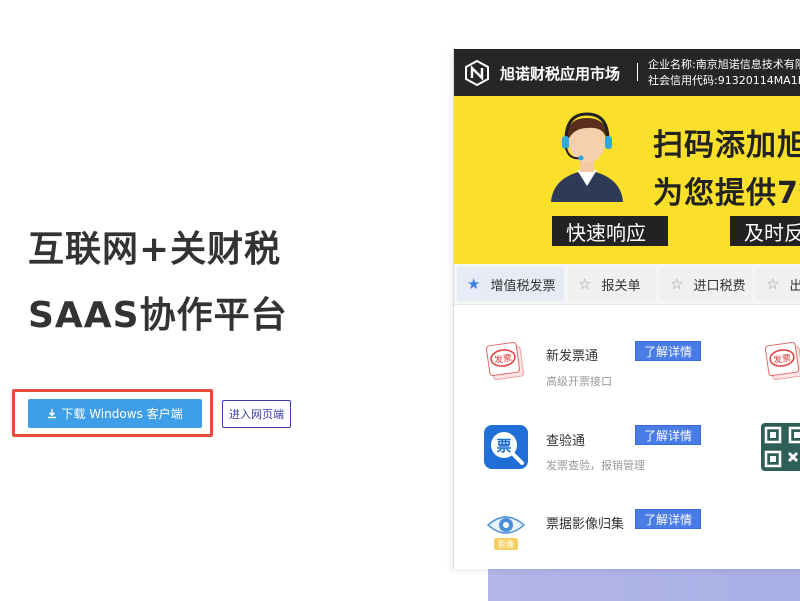 Image resolution: width=800 pixels, height=601 pixels. Describe the element at coordinates (644, 583) in the screenshot. I see `background-gradient` at that location.